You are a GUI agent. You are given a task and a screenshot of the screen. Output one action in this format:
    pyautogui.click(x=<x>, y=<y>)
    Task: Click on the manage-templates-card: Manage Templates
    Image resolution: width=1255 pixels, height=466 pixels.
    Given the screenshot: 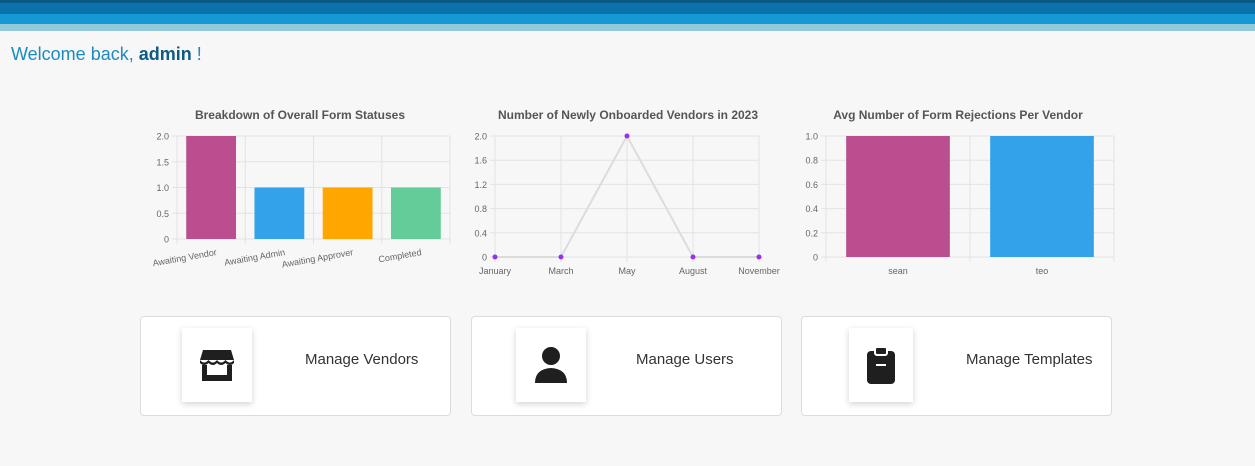 What is the action you would take?
    pyautogui.click(x=956, y=366)
    